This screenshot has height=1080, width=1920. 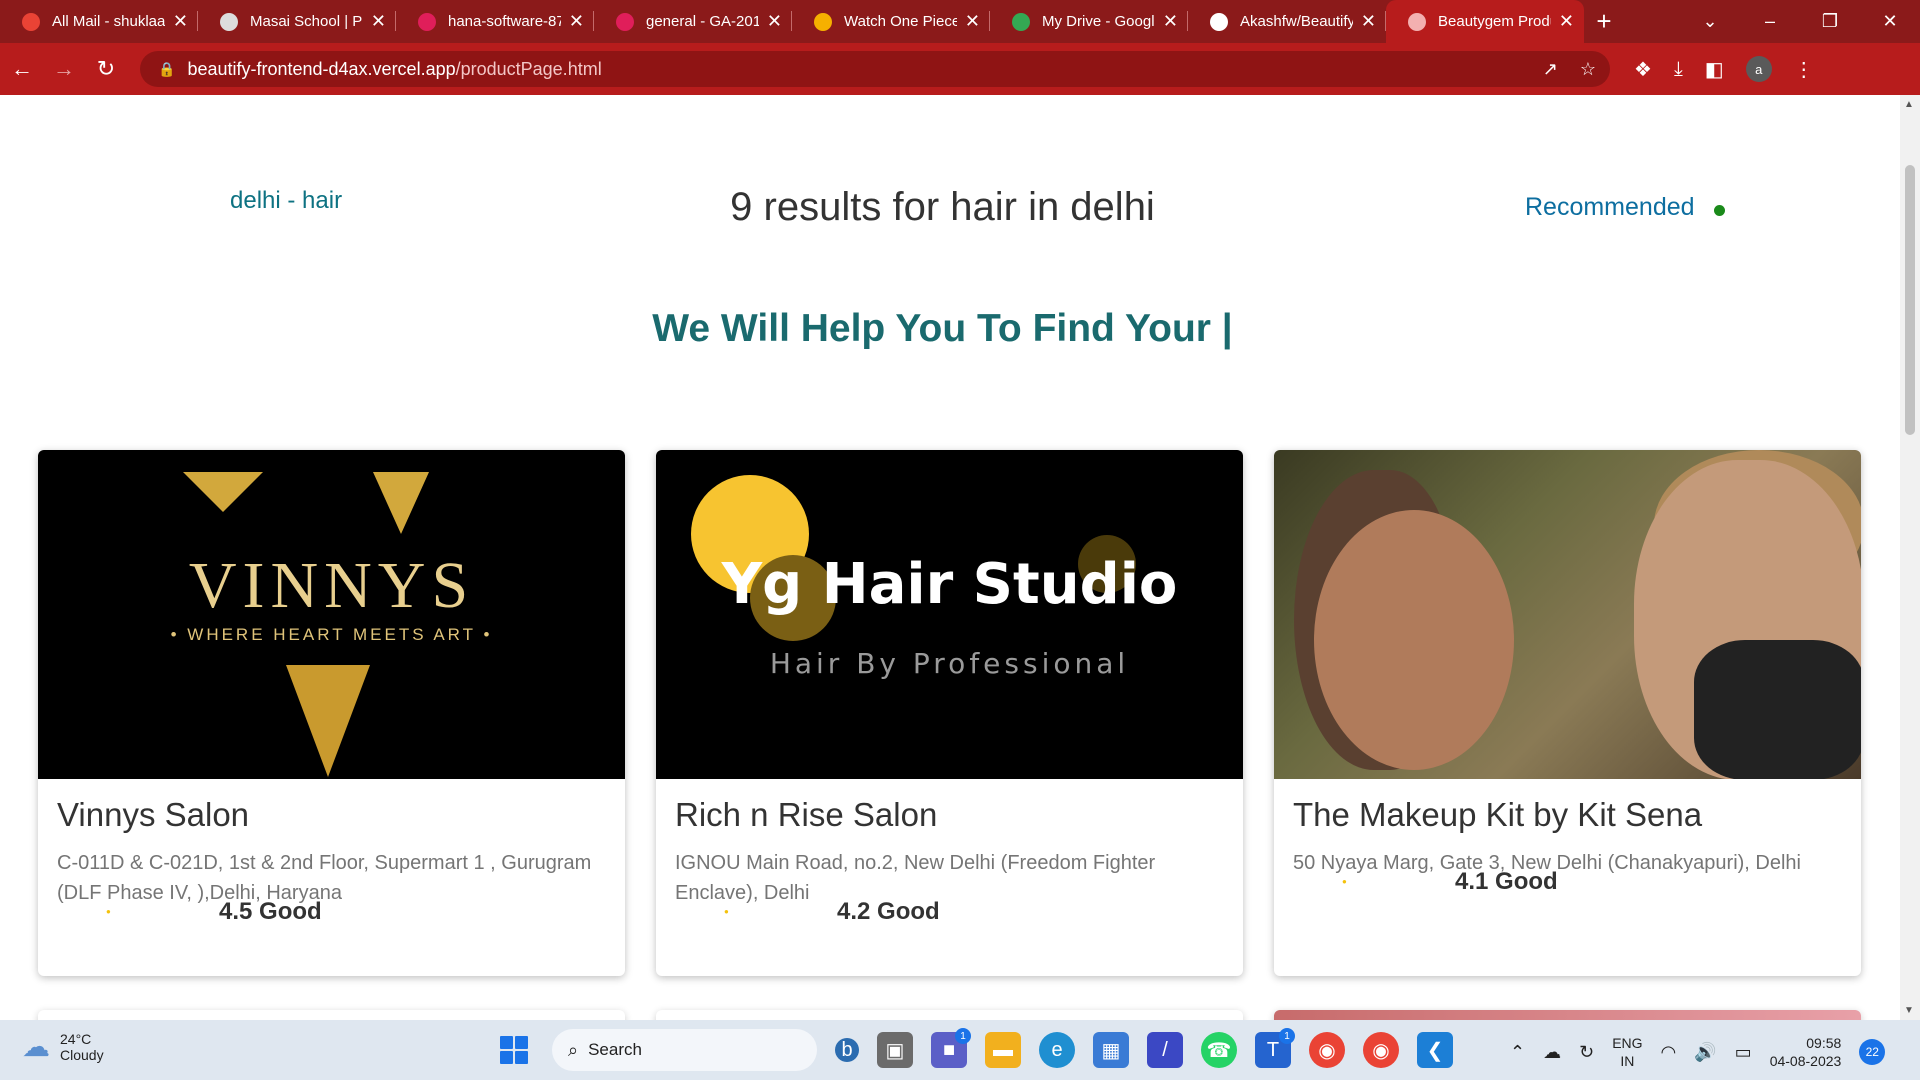 I want to click on salon-image-yg-hair-studio: Yg Hair Studio Hair By Professional, so click(x=949, y=614).